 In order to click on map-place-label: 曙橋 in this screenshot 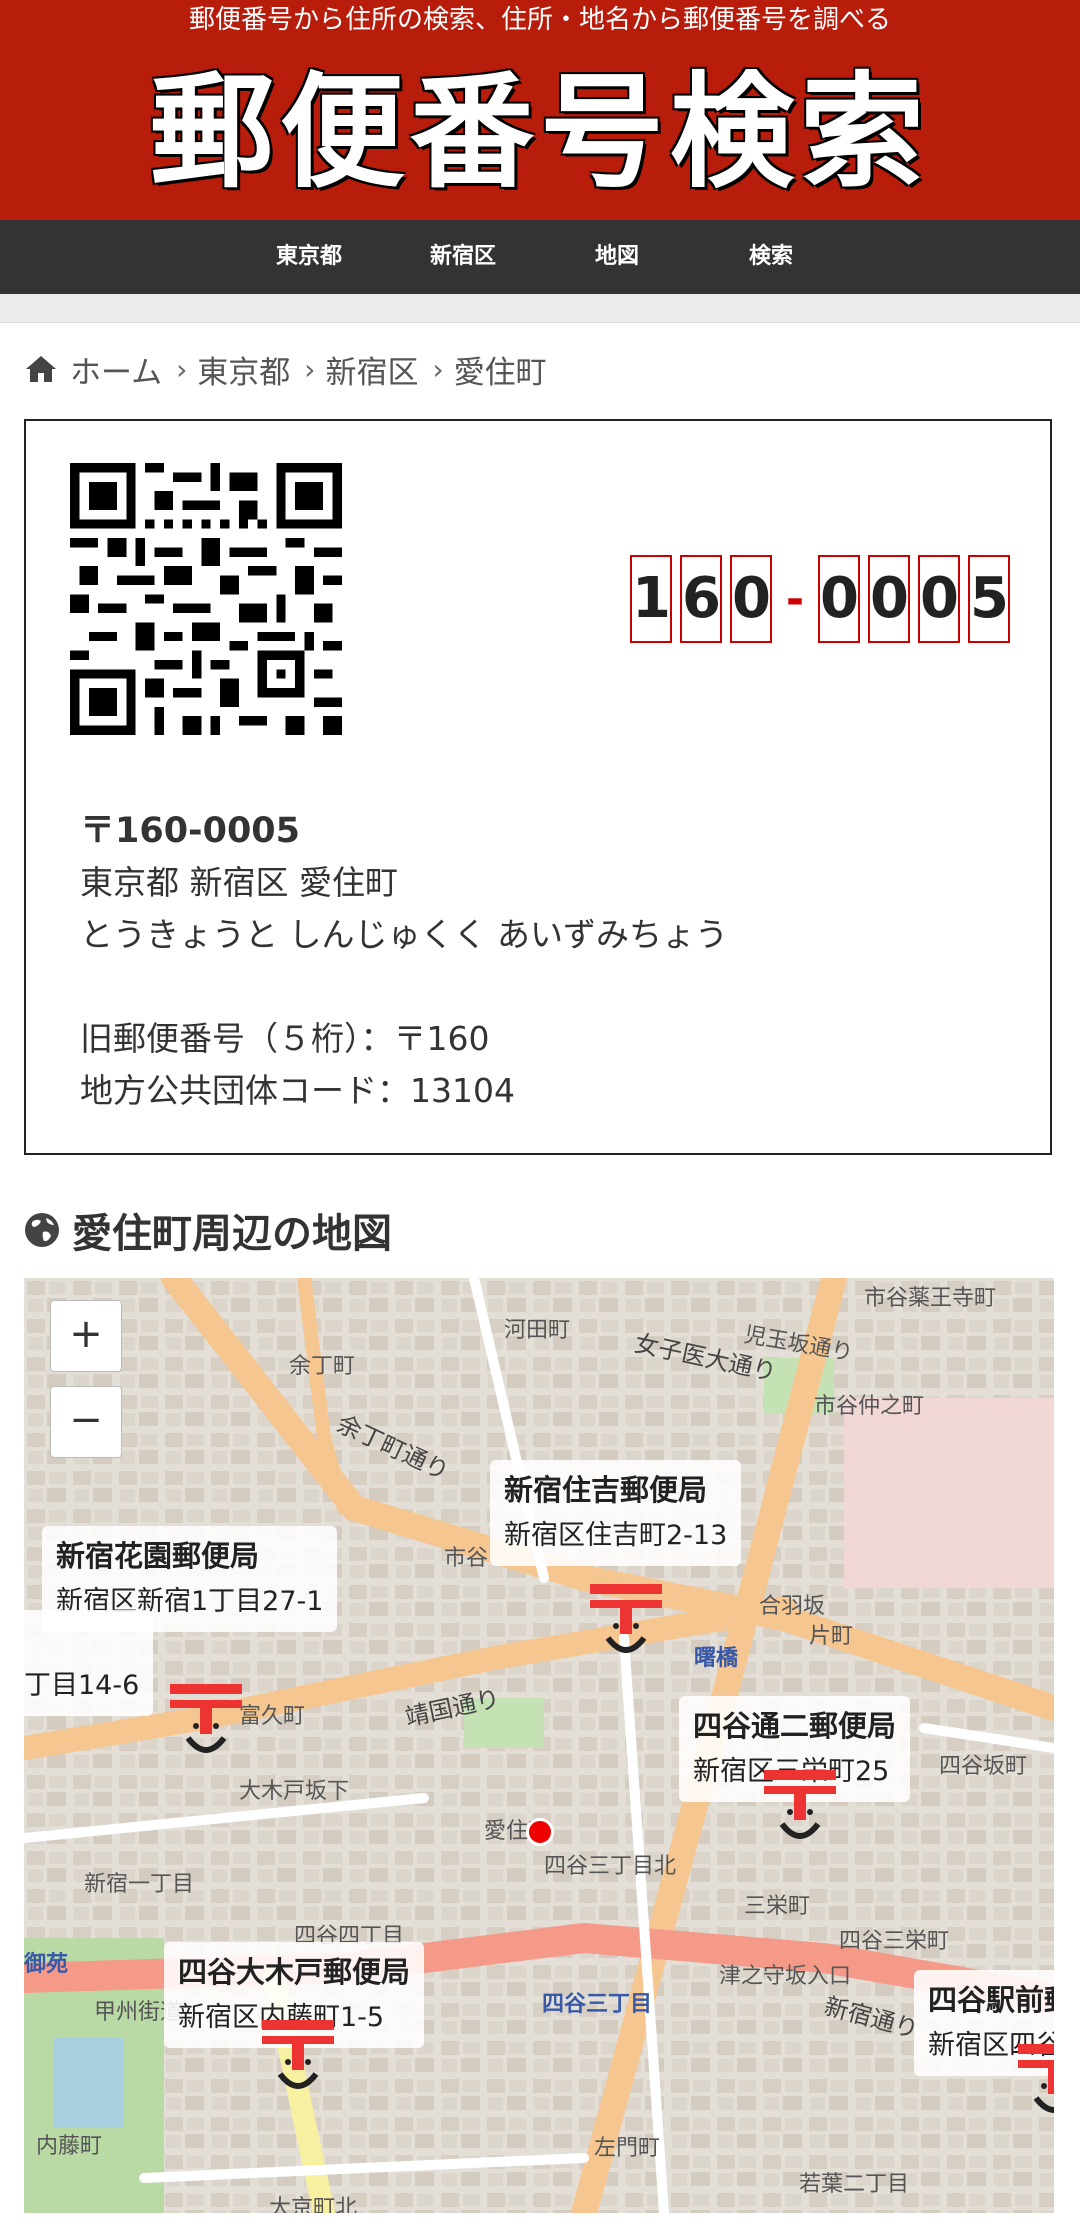, I will do `click(716, 1658)`.